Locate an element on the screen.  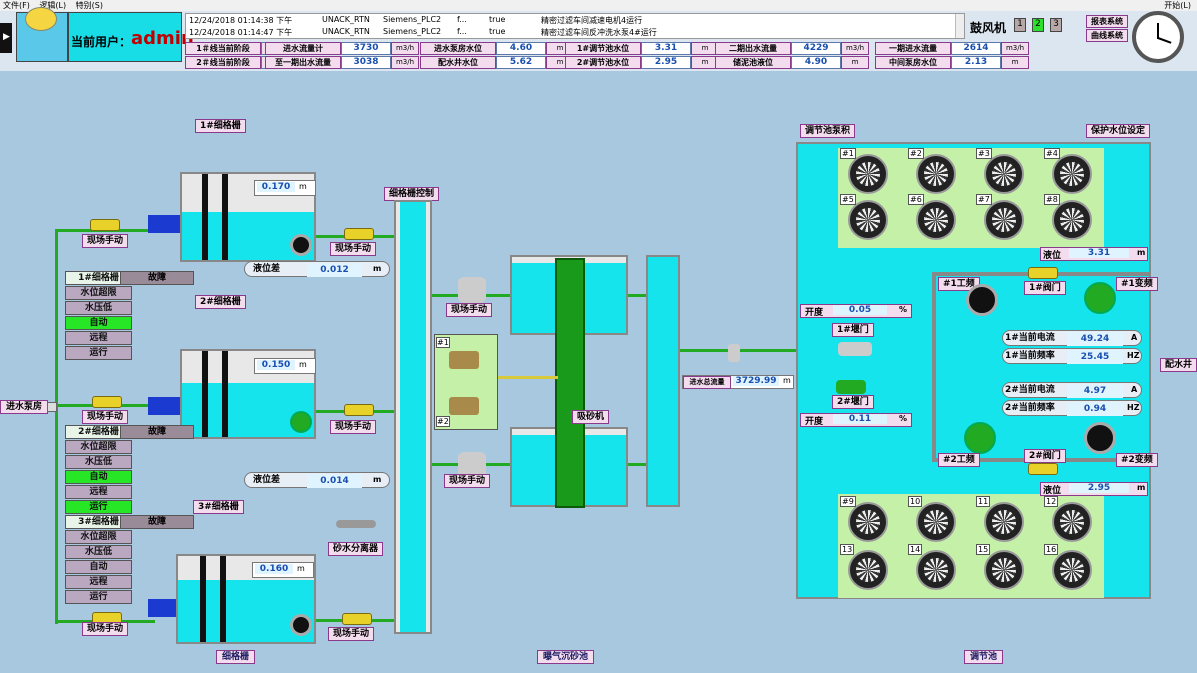
manual-label-8: 现场手动 is located at coordinates (467, 481).